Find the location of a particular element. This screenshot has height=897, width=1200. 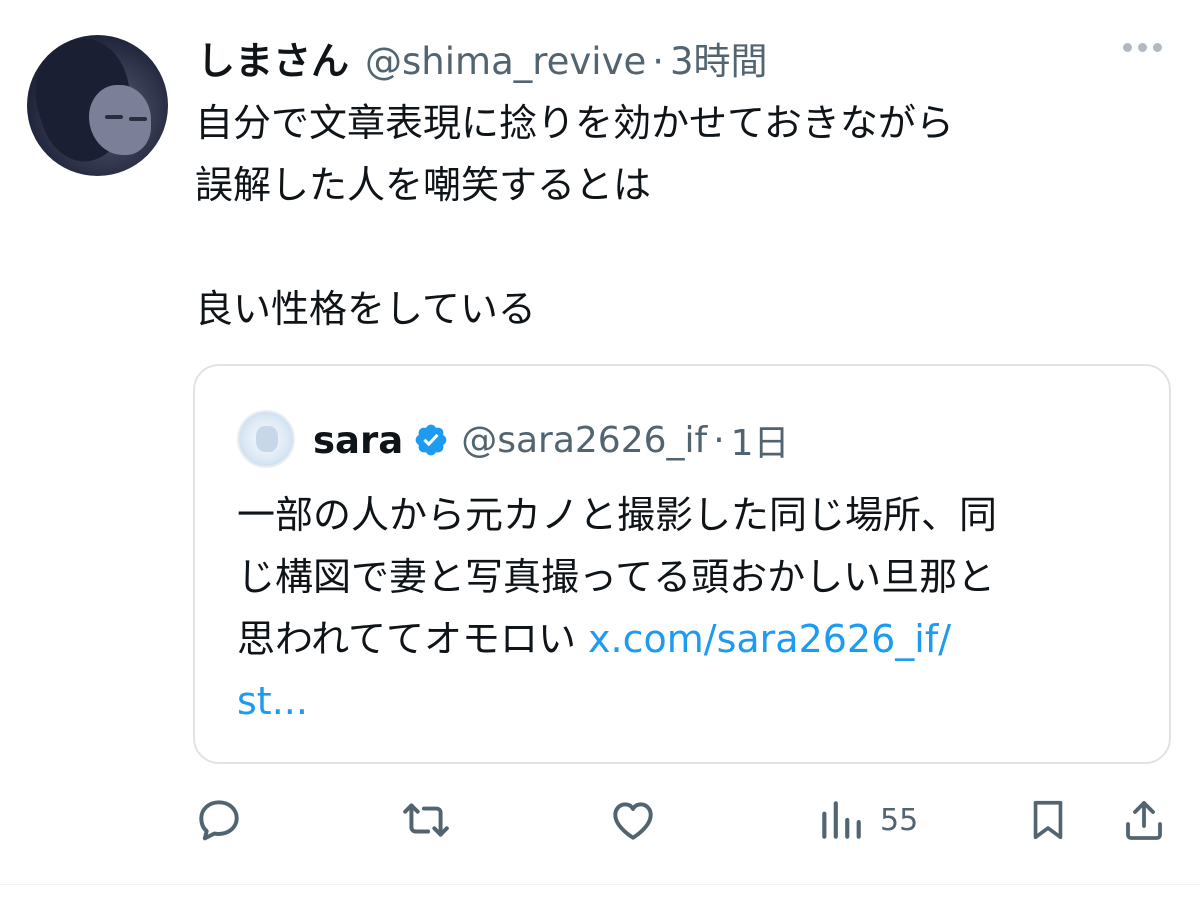

share-icon is located at coordinates (1144, 820).